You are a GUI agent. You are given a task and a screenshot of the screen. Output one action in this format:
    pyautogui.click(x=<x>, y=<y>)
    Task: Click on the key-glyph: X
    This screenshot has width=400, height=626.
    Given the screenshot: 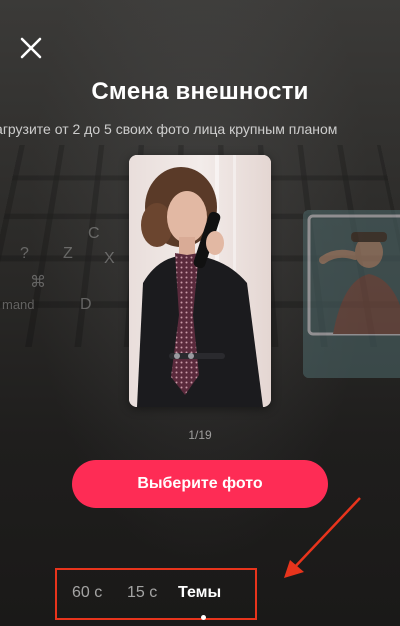 What is the action you would take?
    pyautogui.click(x=109, y=258)
    